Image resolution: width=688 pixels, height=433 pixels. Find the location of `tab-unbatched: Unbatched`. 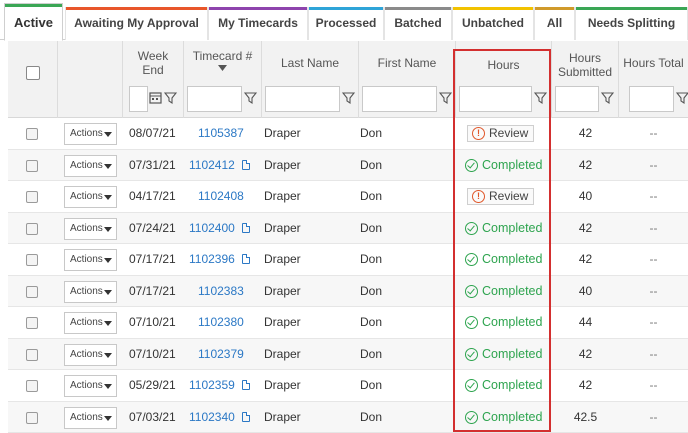

tab-unbatched: Unbatched is located at coordinates (493, 23).